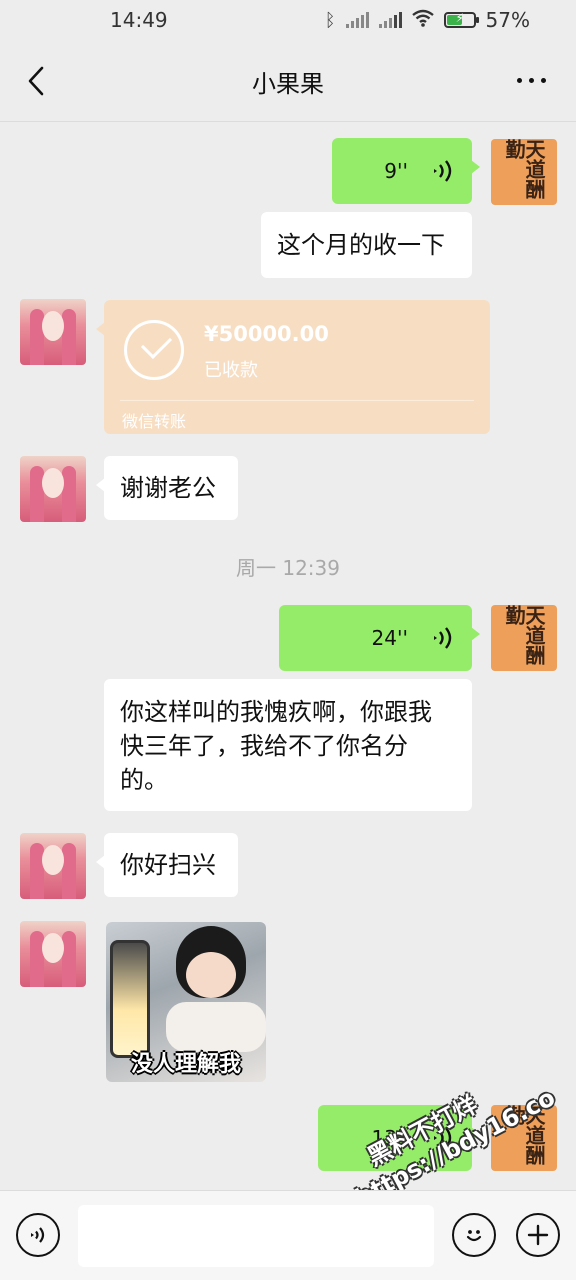  I want to click on emoji-button, so click(474, 1235).